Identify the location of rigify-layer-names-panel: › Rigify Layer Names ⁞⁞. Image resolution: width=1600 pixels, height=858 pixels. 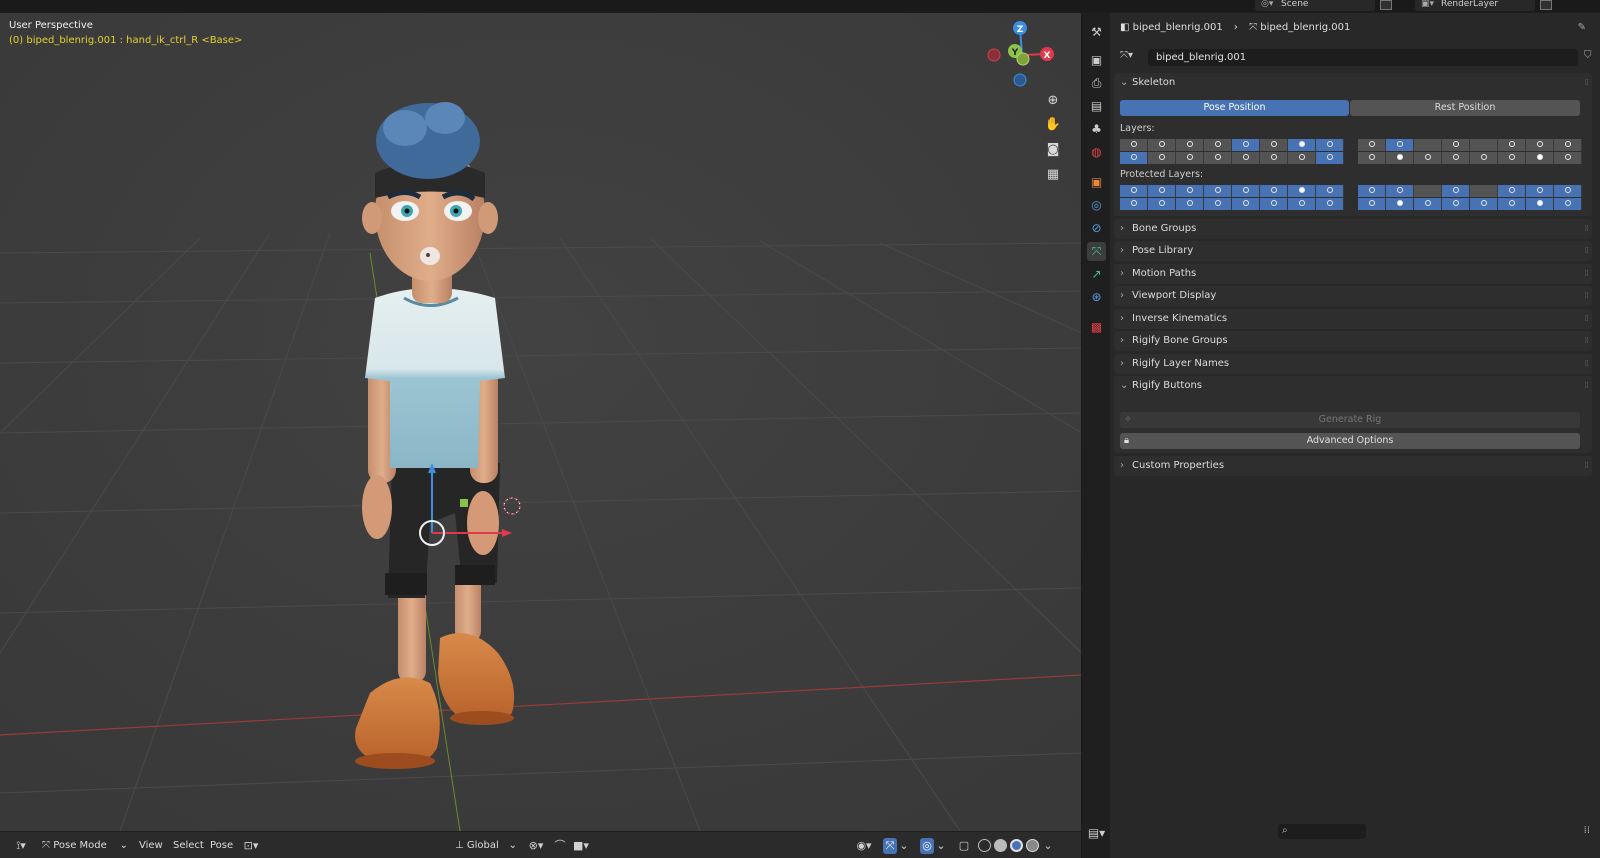
(1353, 364).